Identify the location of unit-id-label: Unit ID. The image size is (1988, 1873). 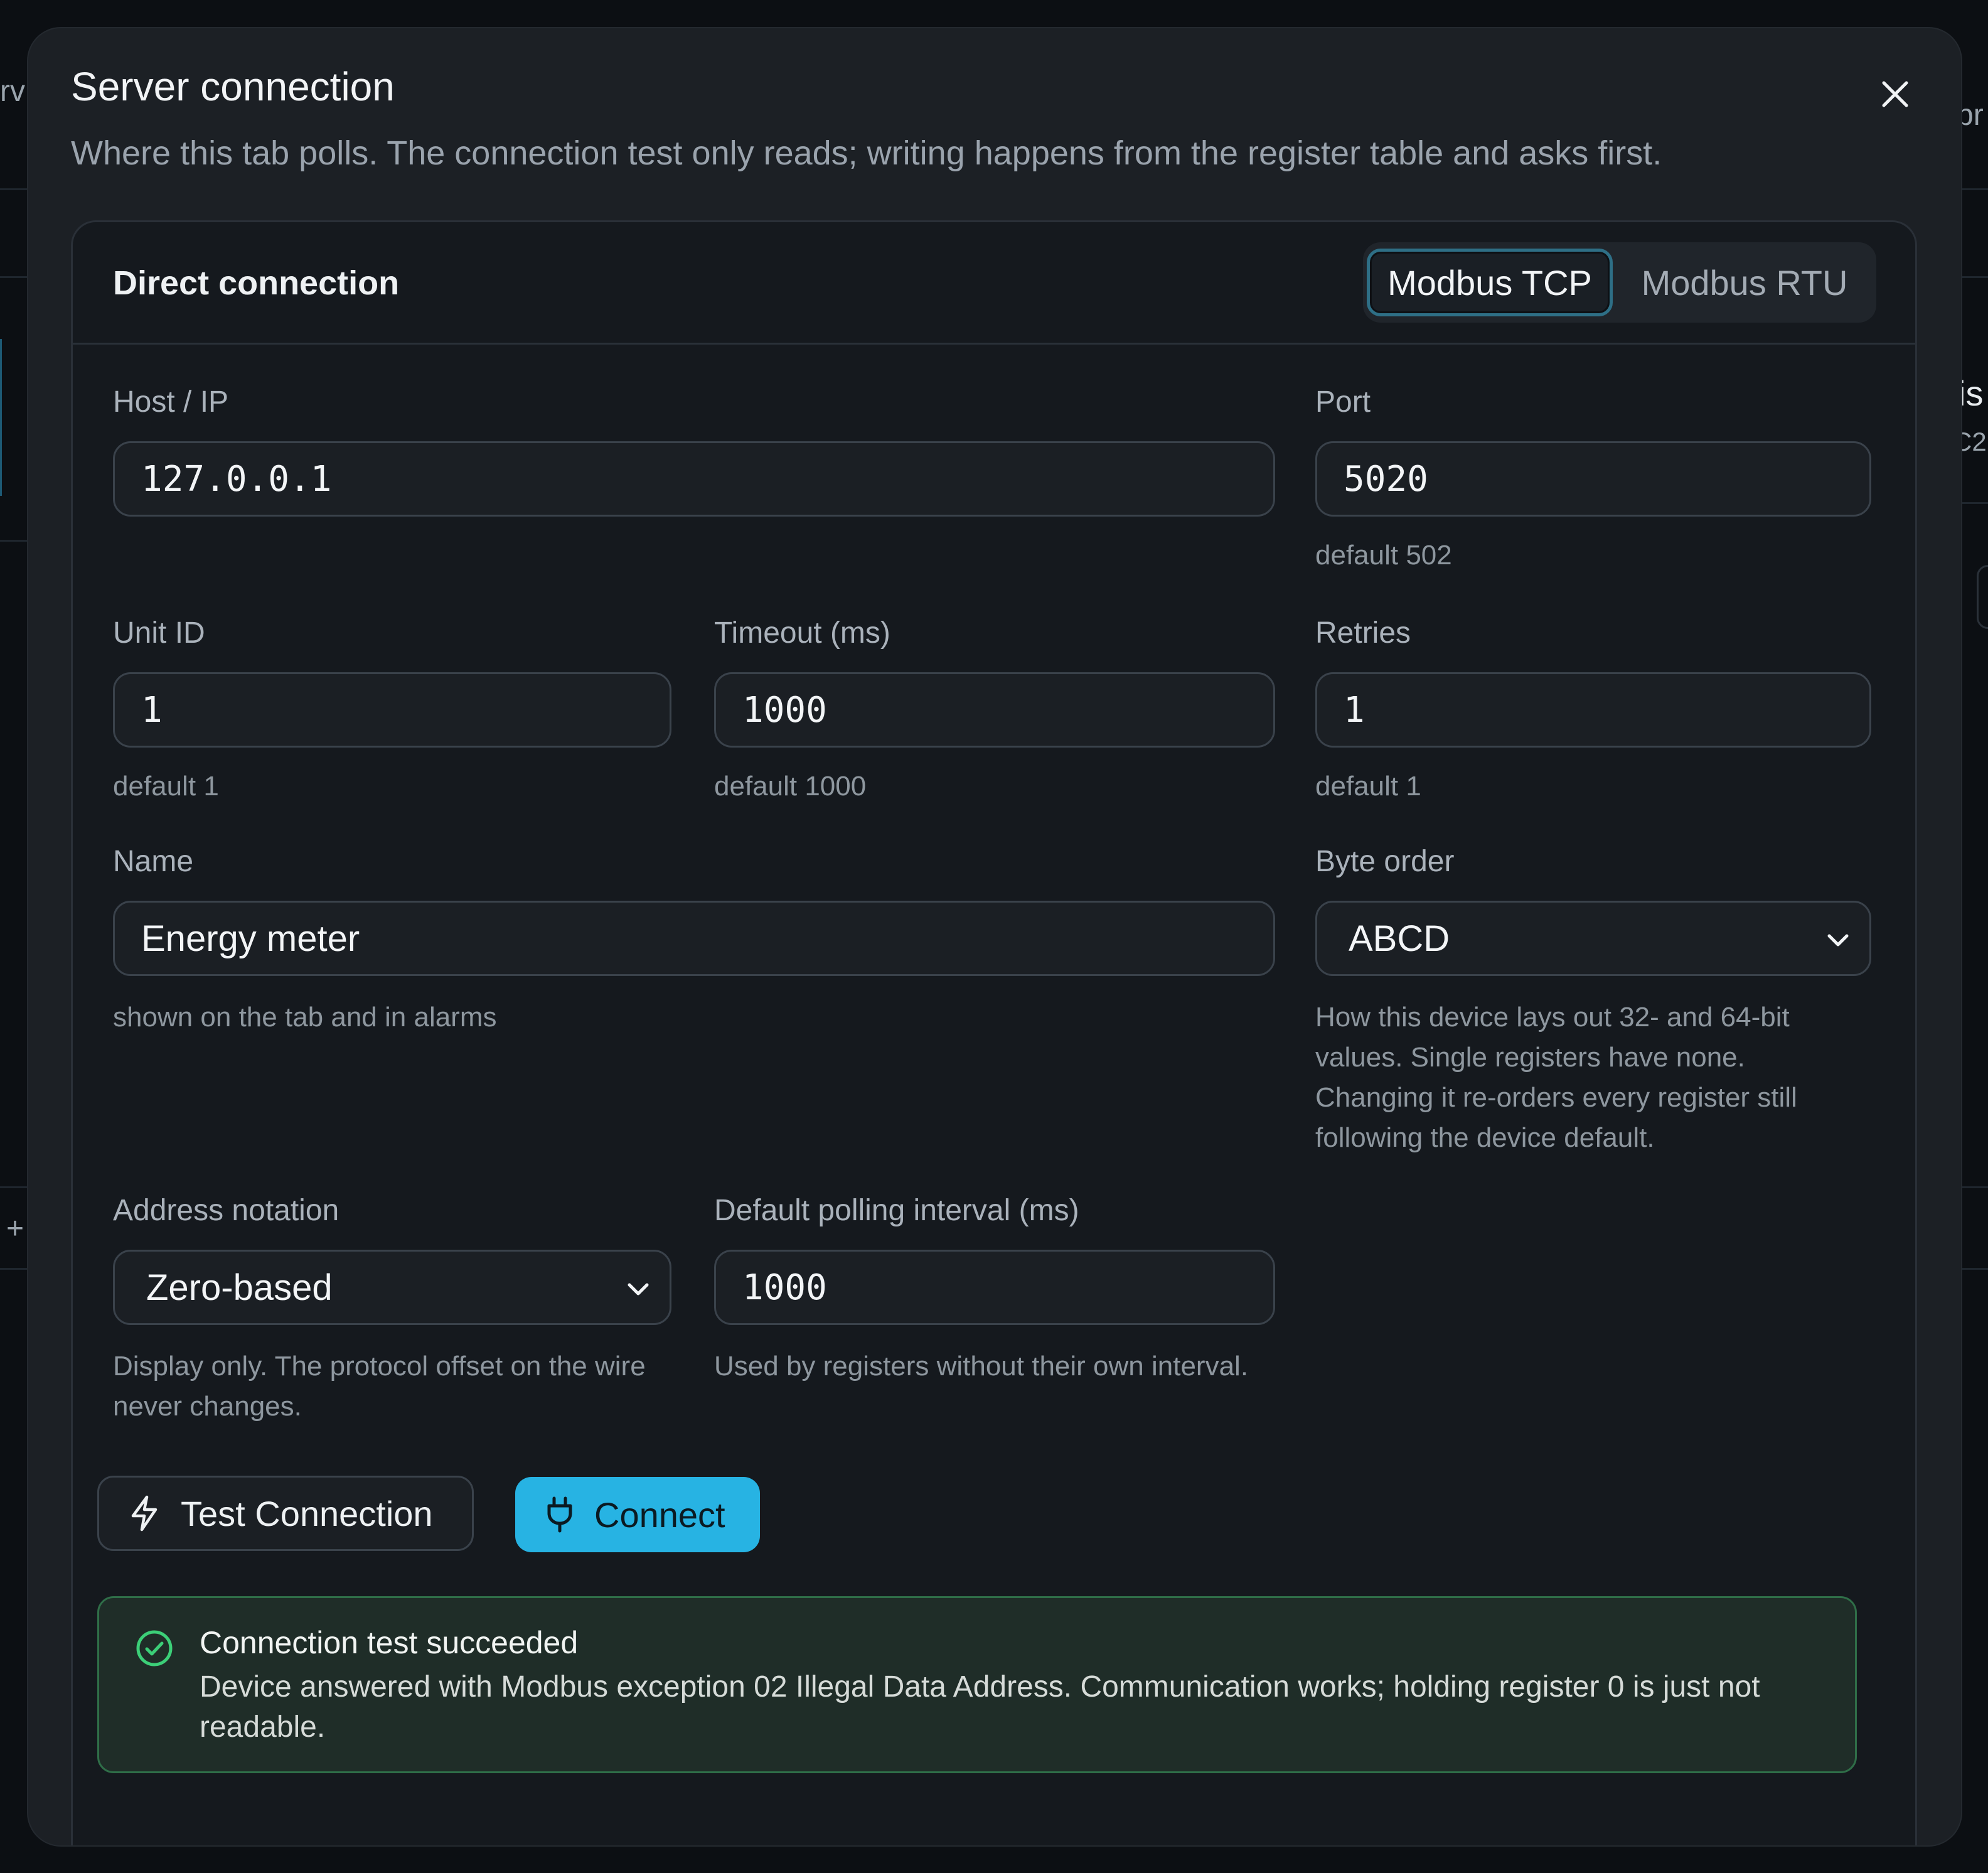
(159, 633).